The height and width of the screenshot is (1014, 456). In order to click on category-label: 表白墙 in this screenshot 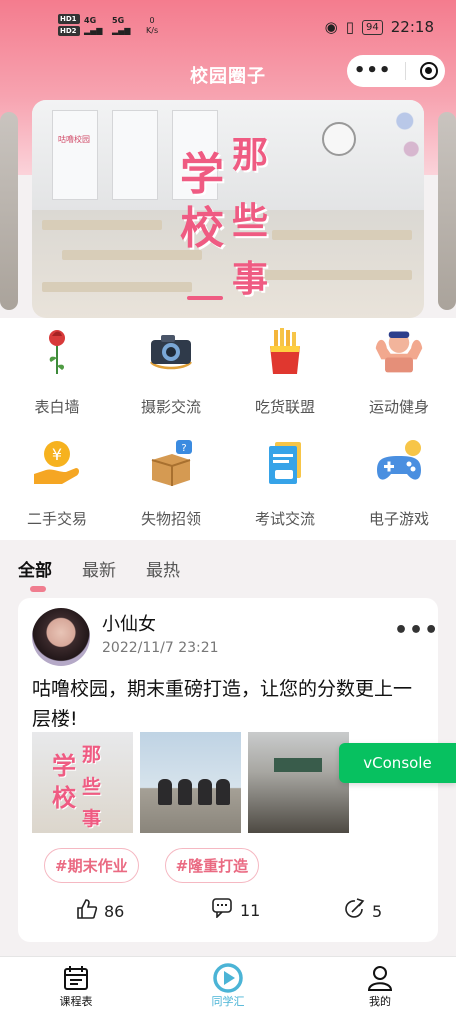, I will do `click(57, 407)`.